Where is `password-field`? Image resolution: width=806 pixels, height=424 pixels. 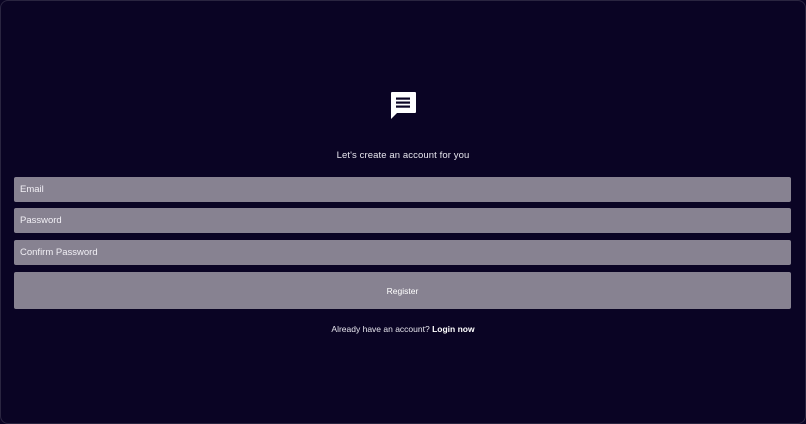 password-field is located at coordinates (402, 220).